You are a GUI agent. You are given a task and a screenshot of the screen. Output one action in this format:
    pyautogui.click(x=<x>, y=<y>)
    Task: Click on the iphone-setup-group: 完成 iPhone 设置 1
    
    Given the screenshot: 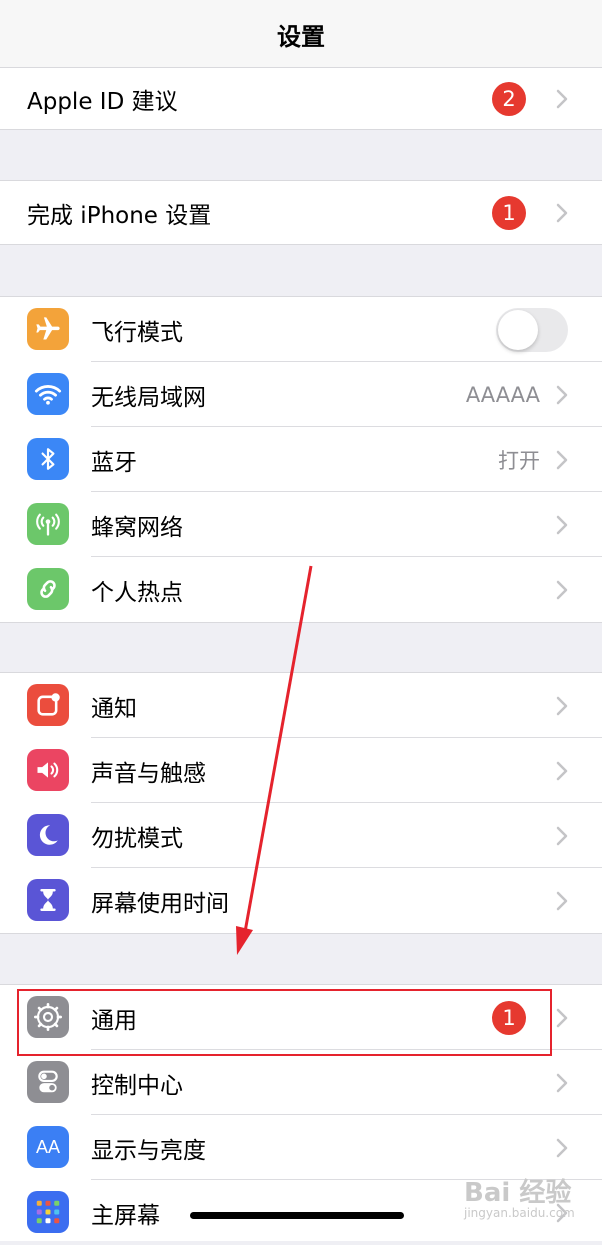 What is the action you would take?
    pyautogui.click(x=301, y=212)
    